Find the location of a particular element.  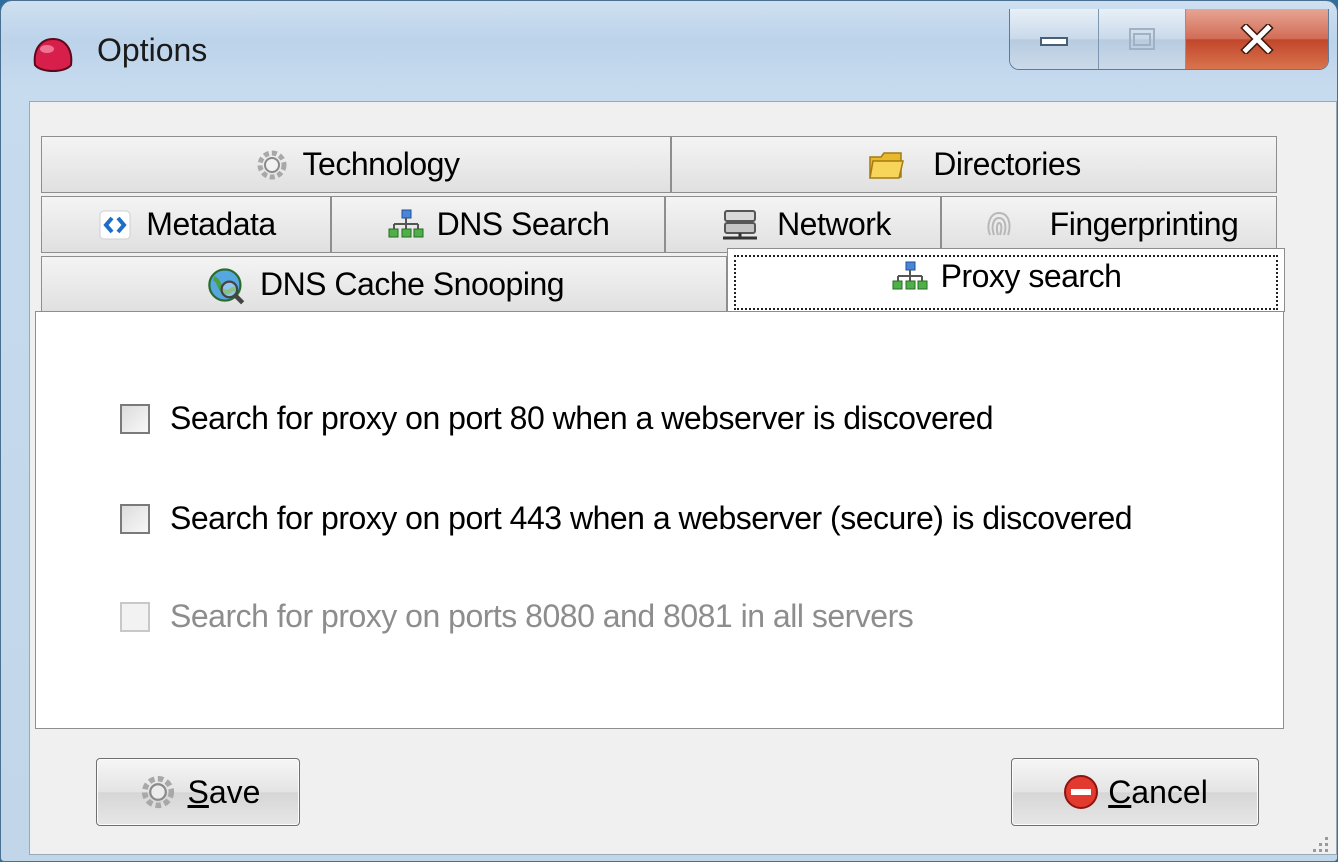

tab-fingerprinting: Fingerprinting is located at coordinates (1109, 224).